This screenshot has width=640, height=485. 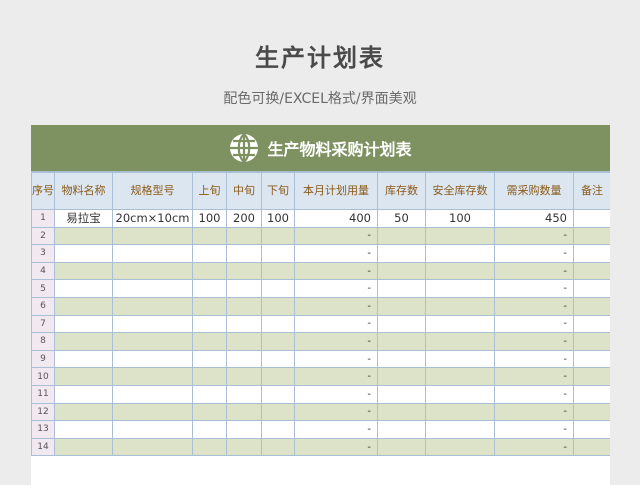 I want to click on table-cell-stock: 50, so click(x=401, y=218).